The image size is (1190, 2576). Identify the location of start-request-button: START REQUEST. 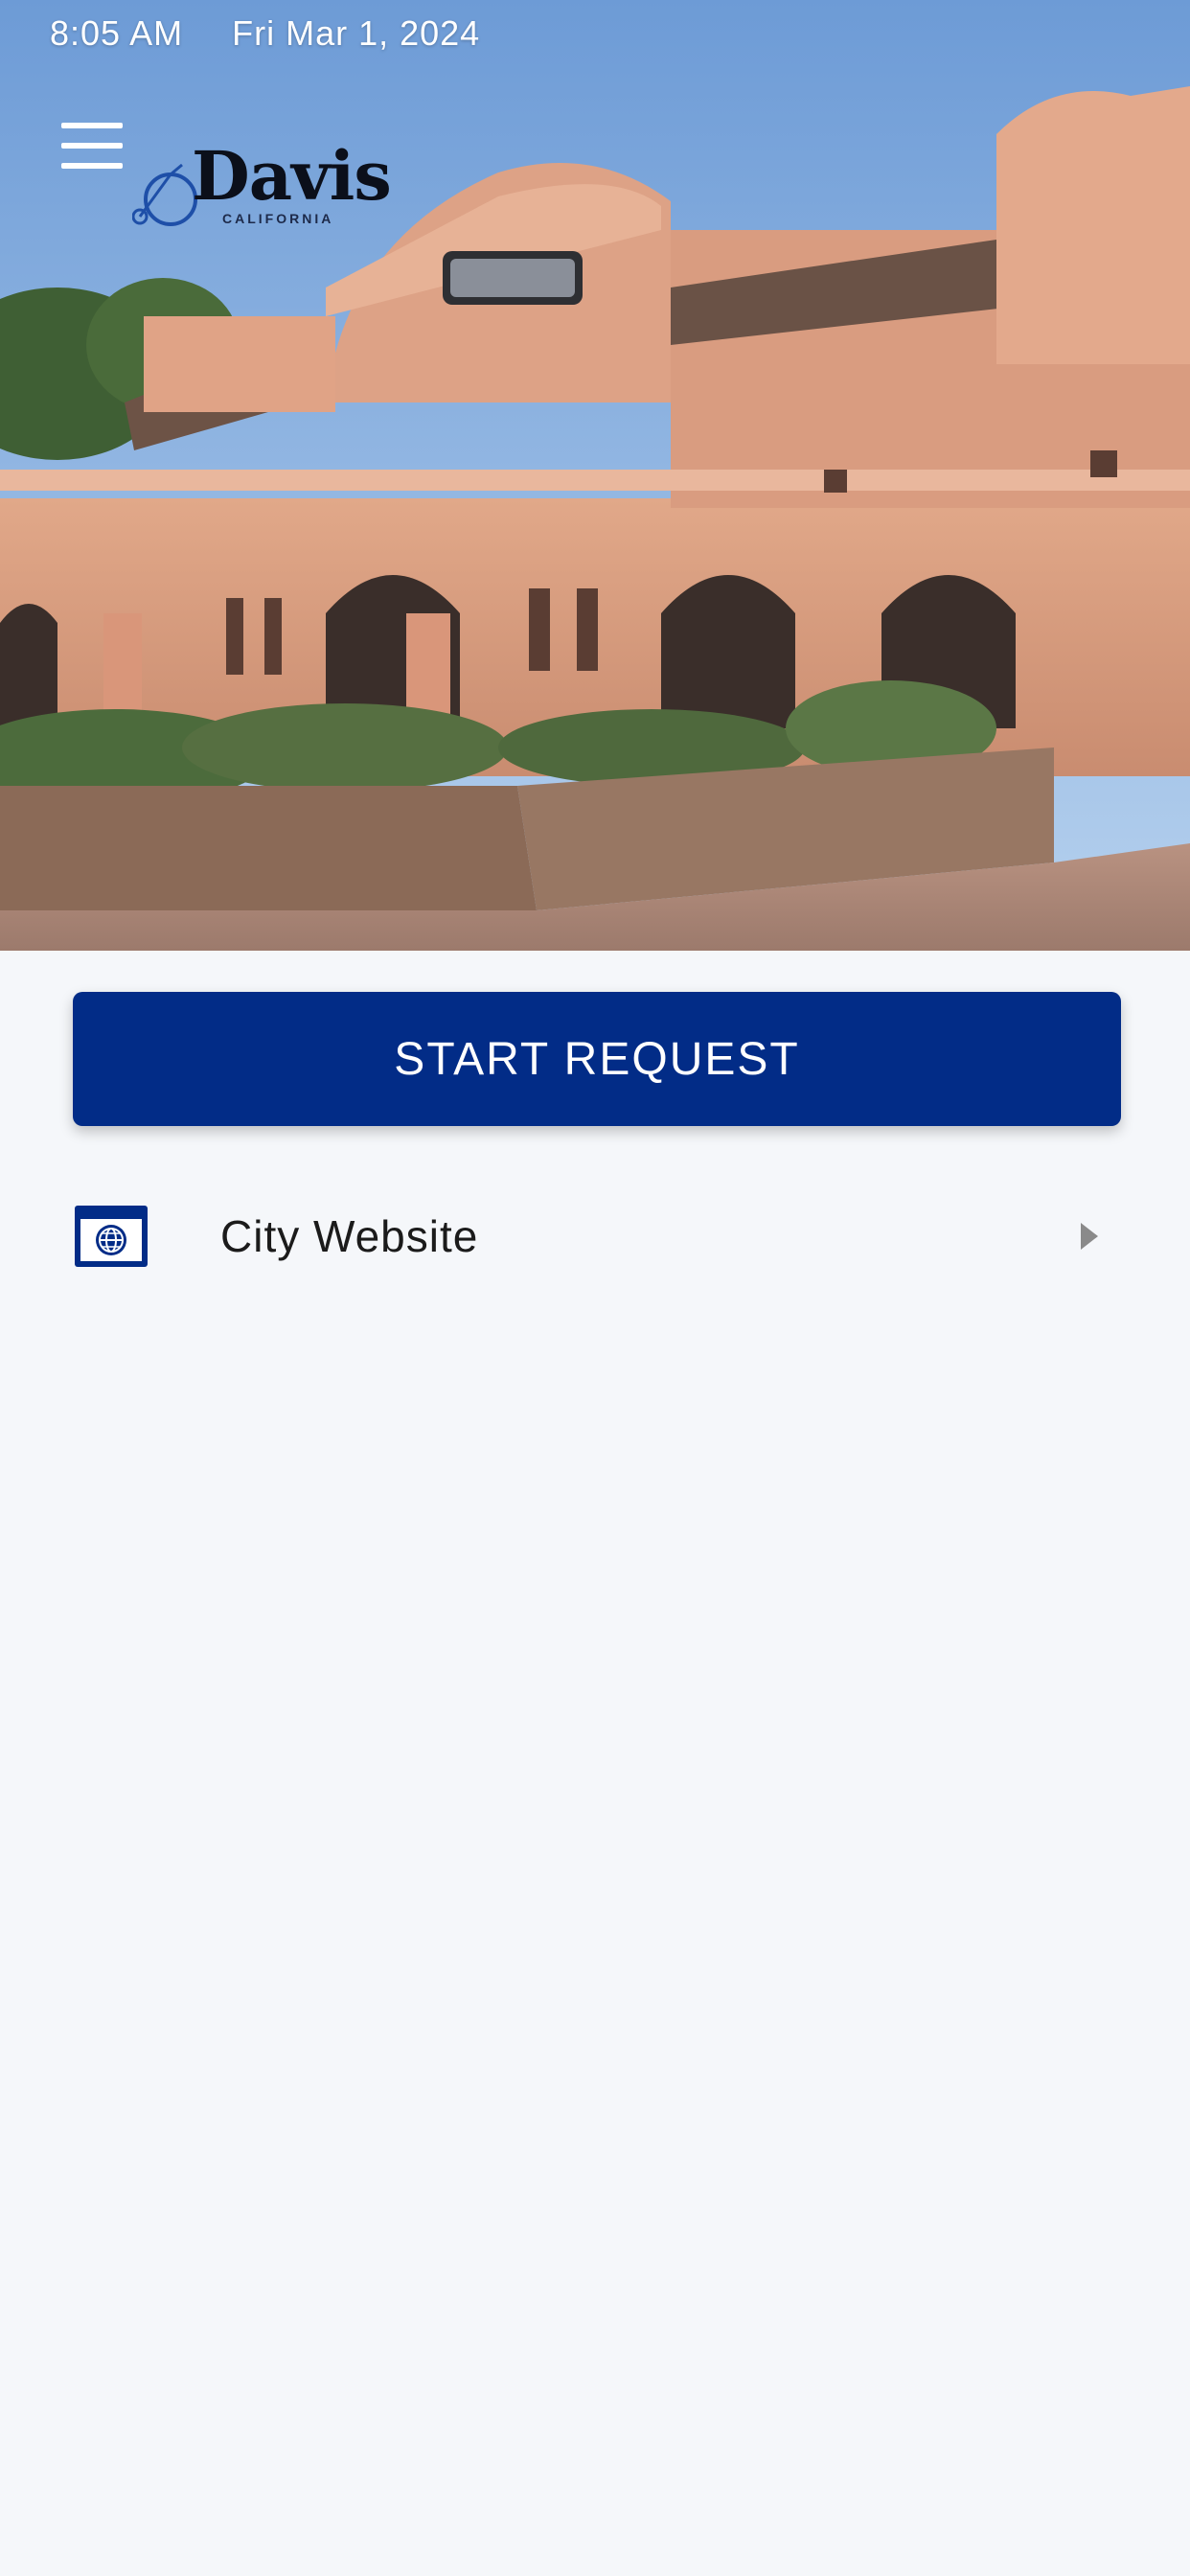
(597, 1059).